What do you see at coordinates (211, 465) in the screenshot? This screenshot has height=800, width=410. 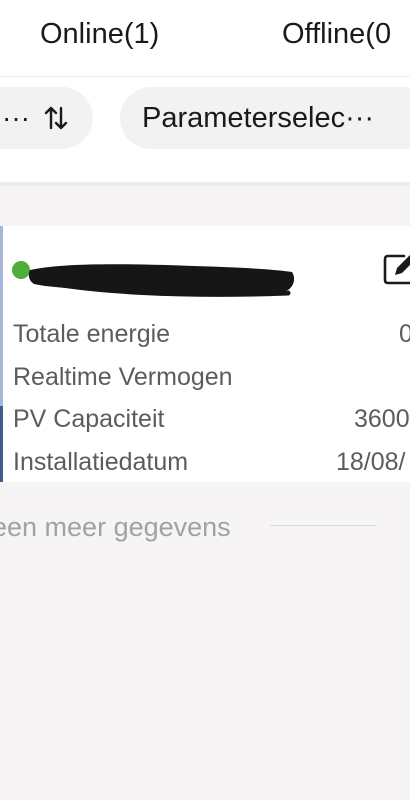 I see `installation-date-row: Installatiedatum 18/08/` at bounding box center [211, 465].